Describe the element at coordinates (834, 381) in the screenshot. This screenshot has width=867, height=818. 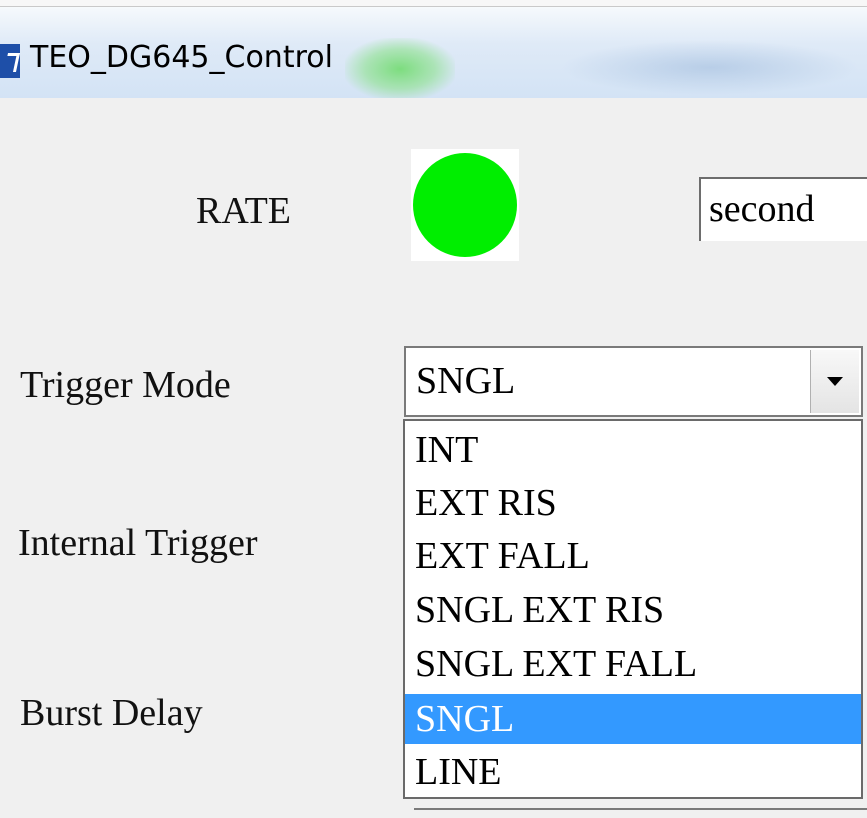
I see `chevron-down-icon` at that location.